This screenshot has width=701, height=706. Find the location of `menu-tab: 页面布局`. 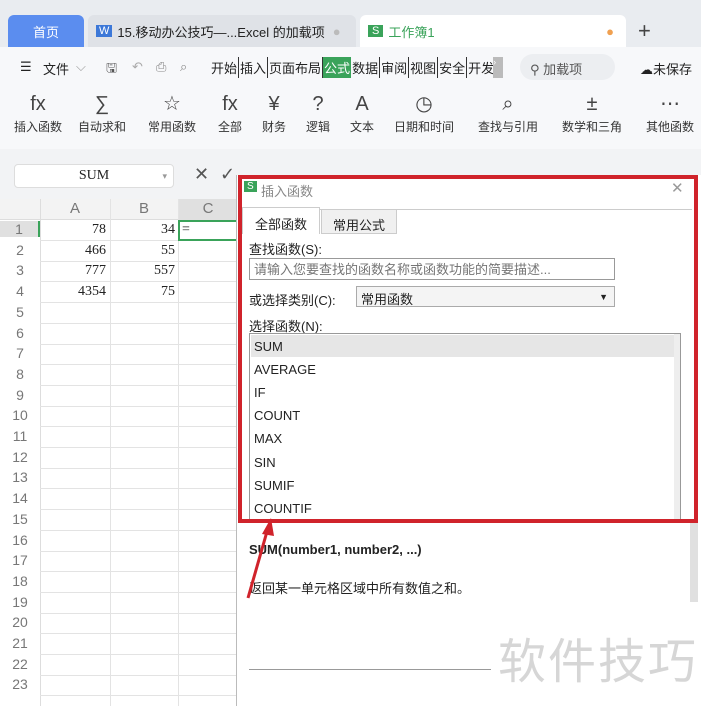

menu-tab: 页面布局 is located at coordinates (296, 67).